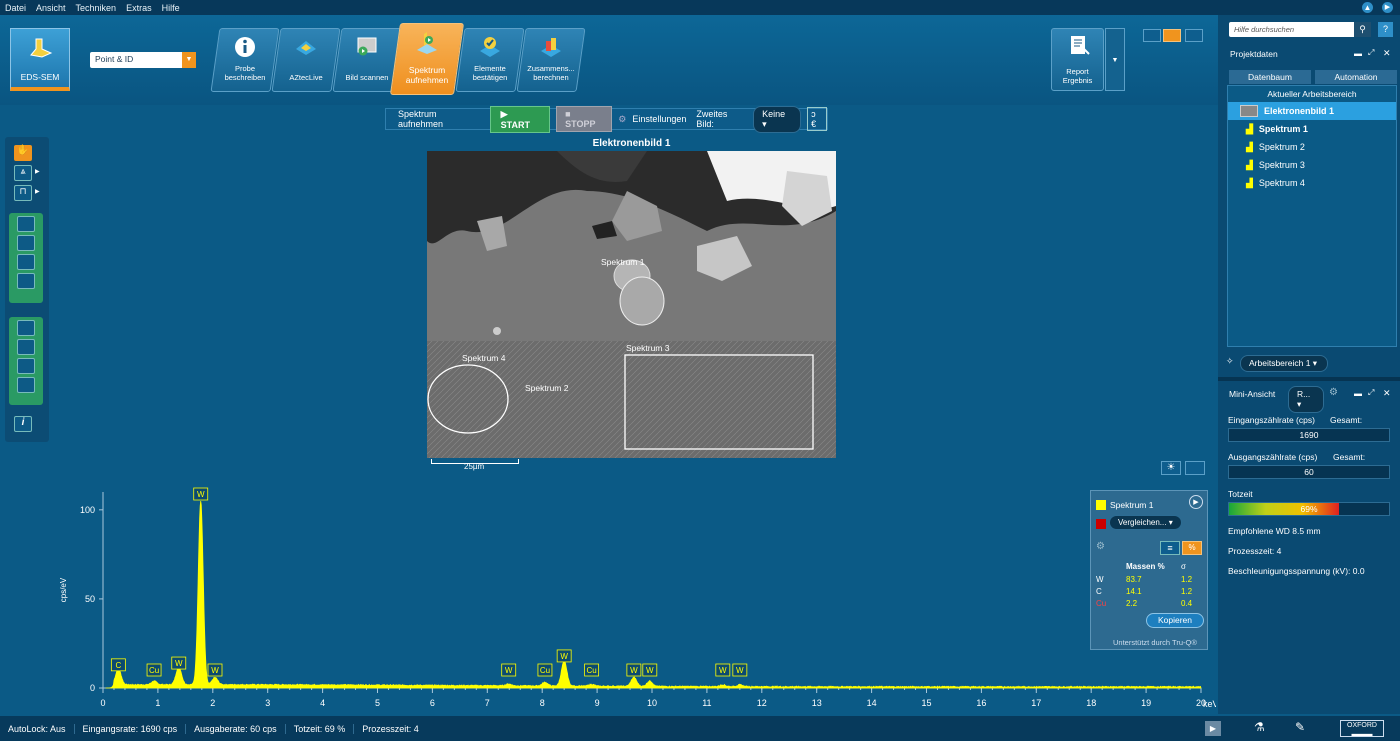  Describe the element at coordinates (520, 119) in the screenshot. I see `start-button: ▶ START` at that location.